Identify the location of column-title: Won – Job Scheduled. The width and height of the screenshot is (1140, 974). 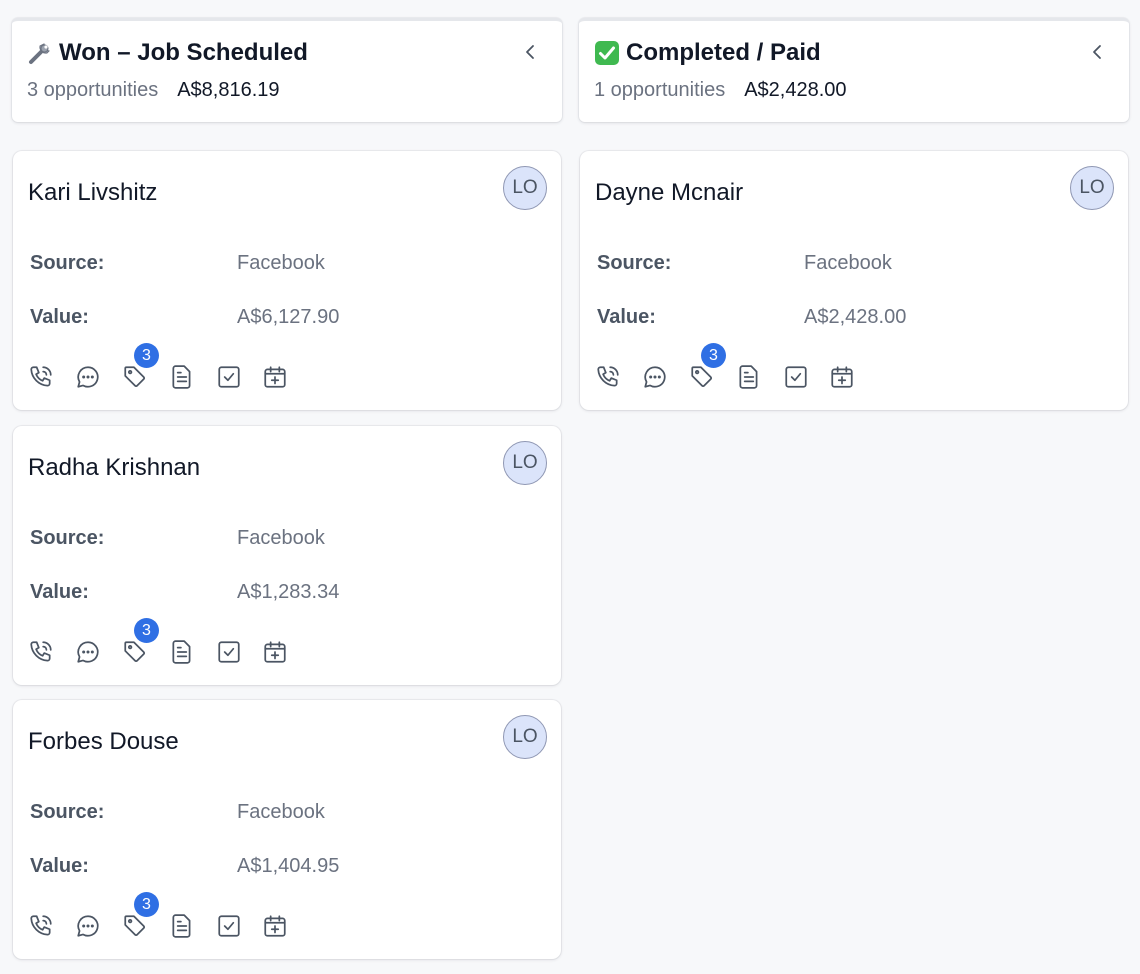
(183, 52).